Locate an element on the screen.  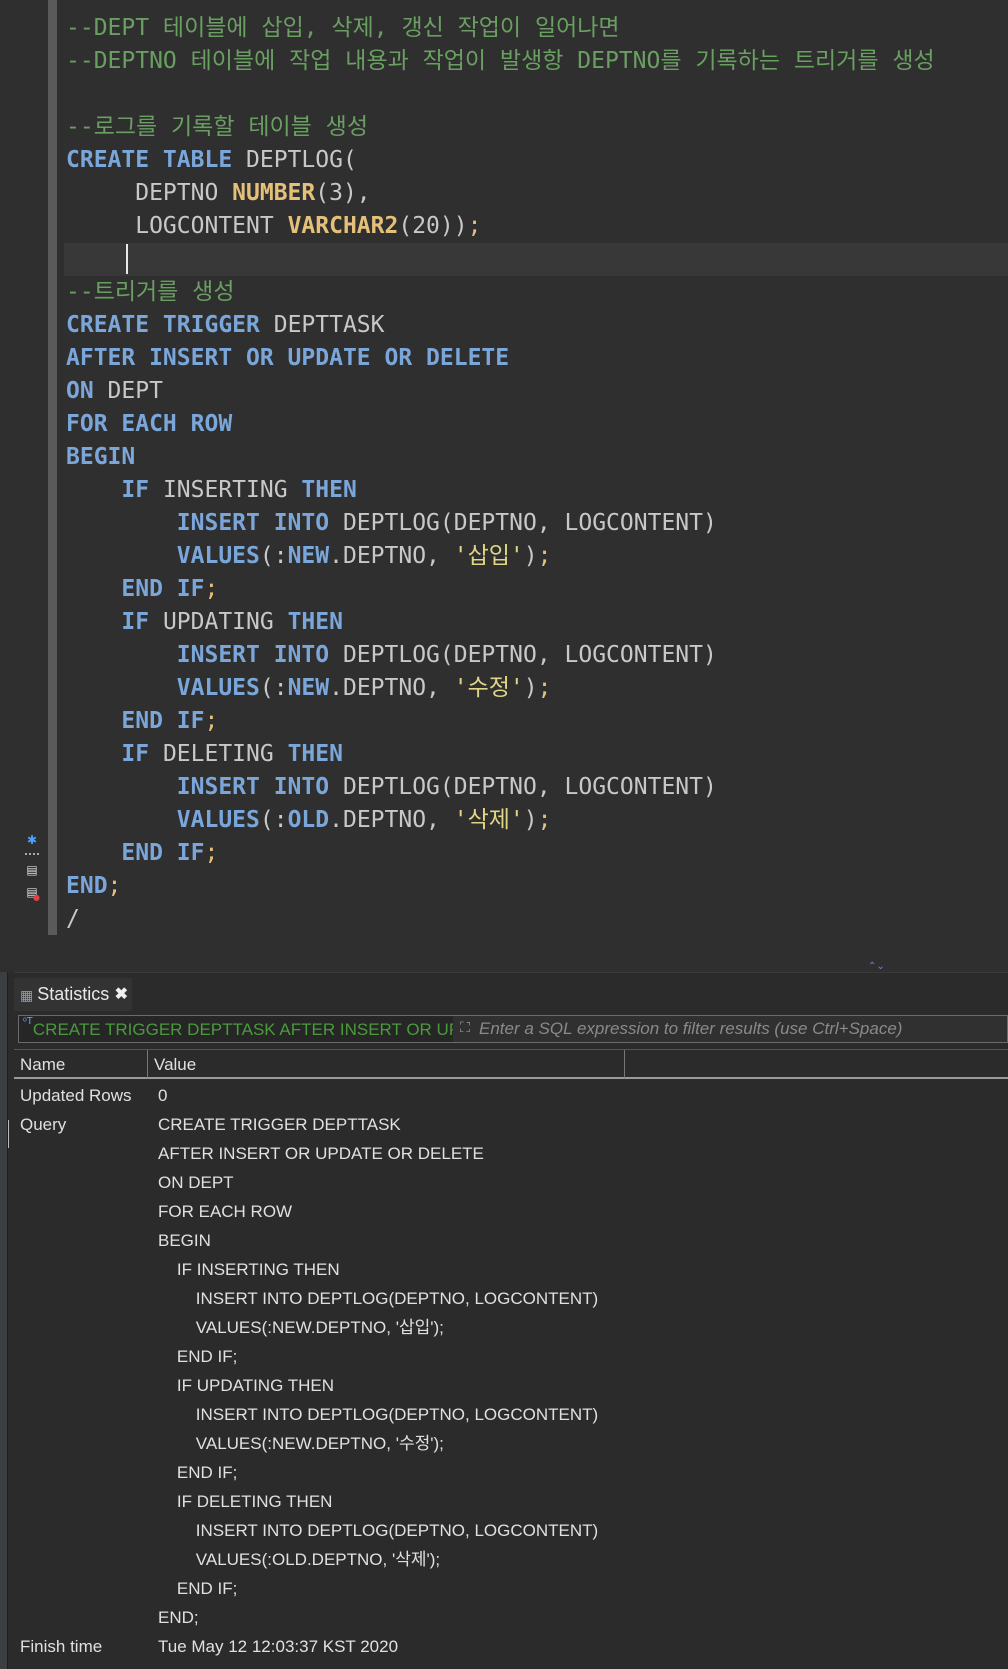
script-icon: ▤ is located at coordinates (32, 870).